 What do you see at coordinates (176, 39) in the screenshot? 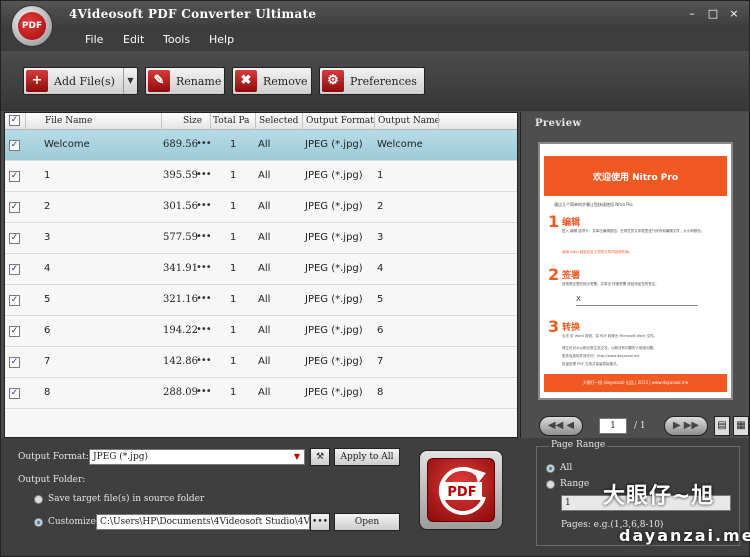
I see `menu-tools: Tools` at bounding box center [176, 39].